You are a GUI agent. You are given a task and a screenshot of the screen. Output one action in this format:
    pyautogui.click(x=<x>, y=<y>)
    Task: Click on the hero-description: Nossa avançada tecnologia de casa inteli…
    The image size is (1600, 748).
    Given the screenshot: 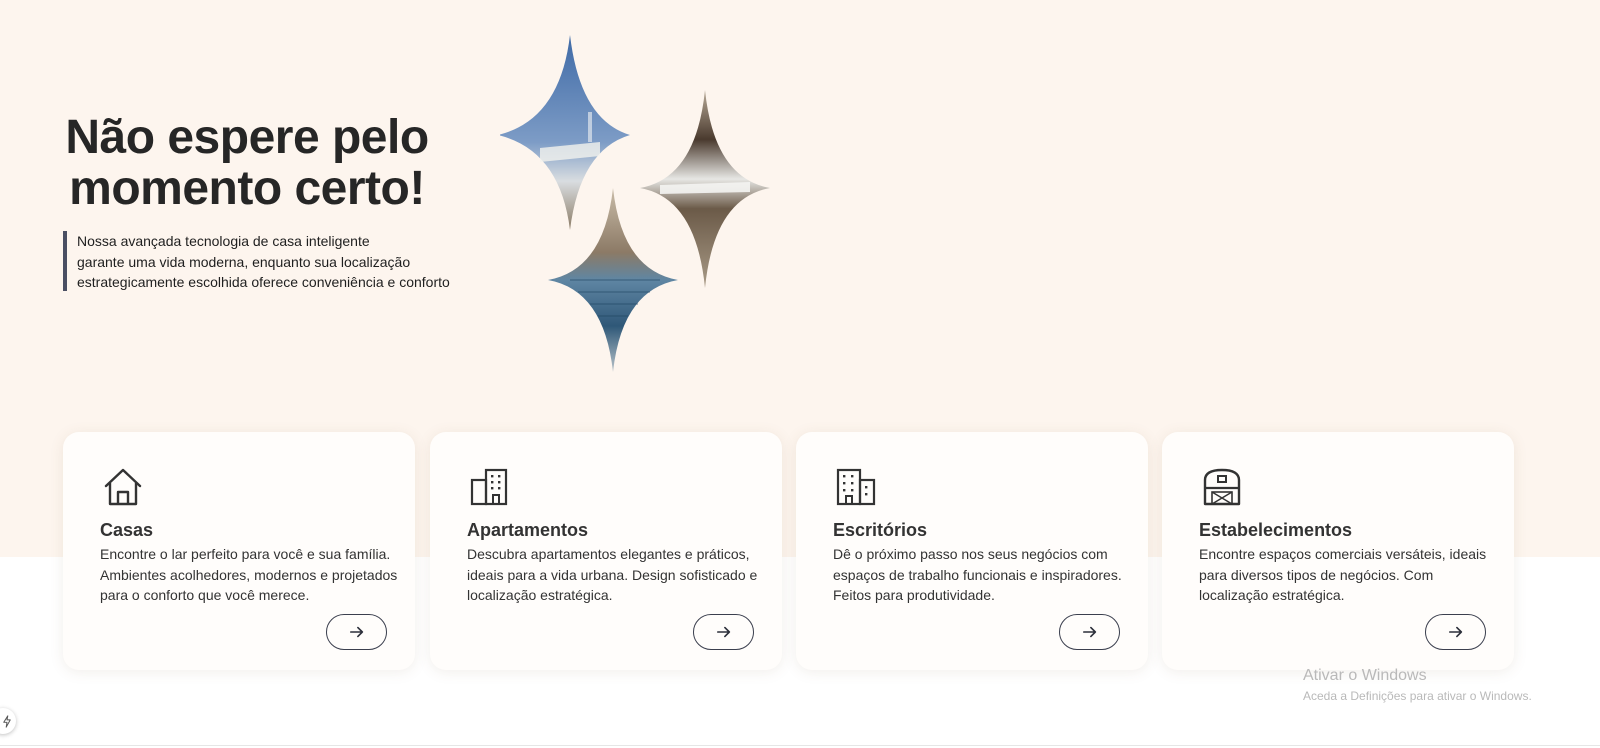 What is the action you would take?
    pyautogui.click(x=256, y=261)
    